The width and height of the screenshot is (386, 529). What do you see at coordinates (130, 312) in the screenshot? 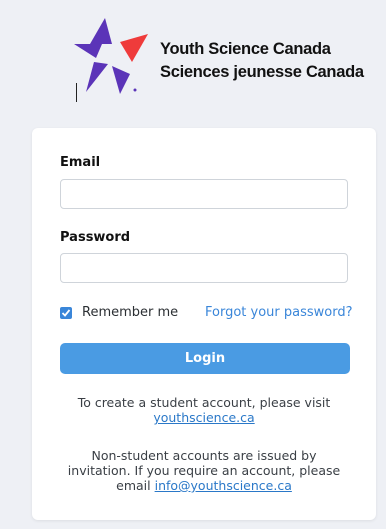
I see `remember-me-label: Remember me` at bounding box center [130, 312].